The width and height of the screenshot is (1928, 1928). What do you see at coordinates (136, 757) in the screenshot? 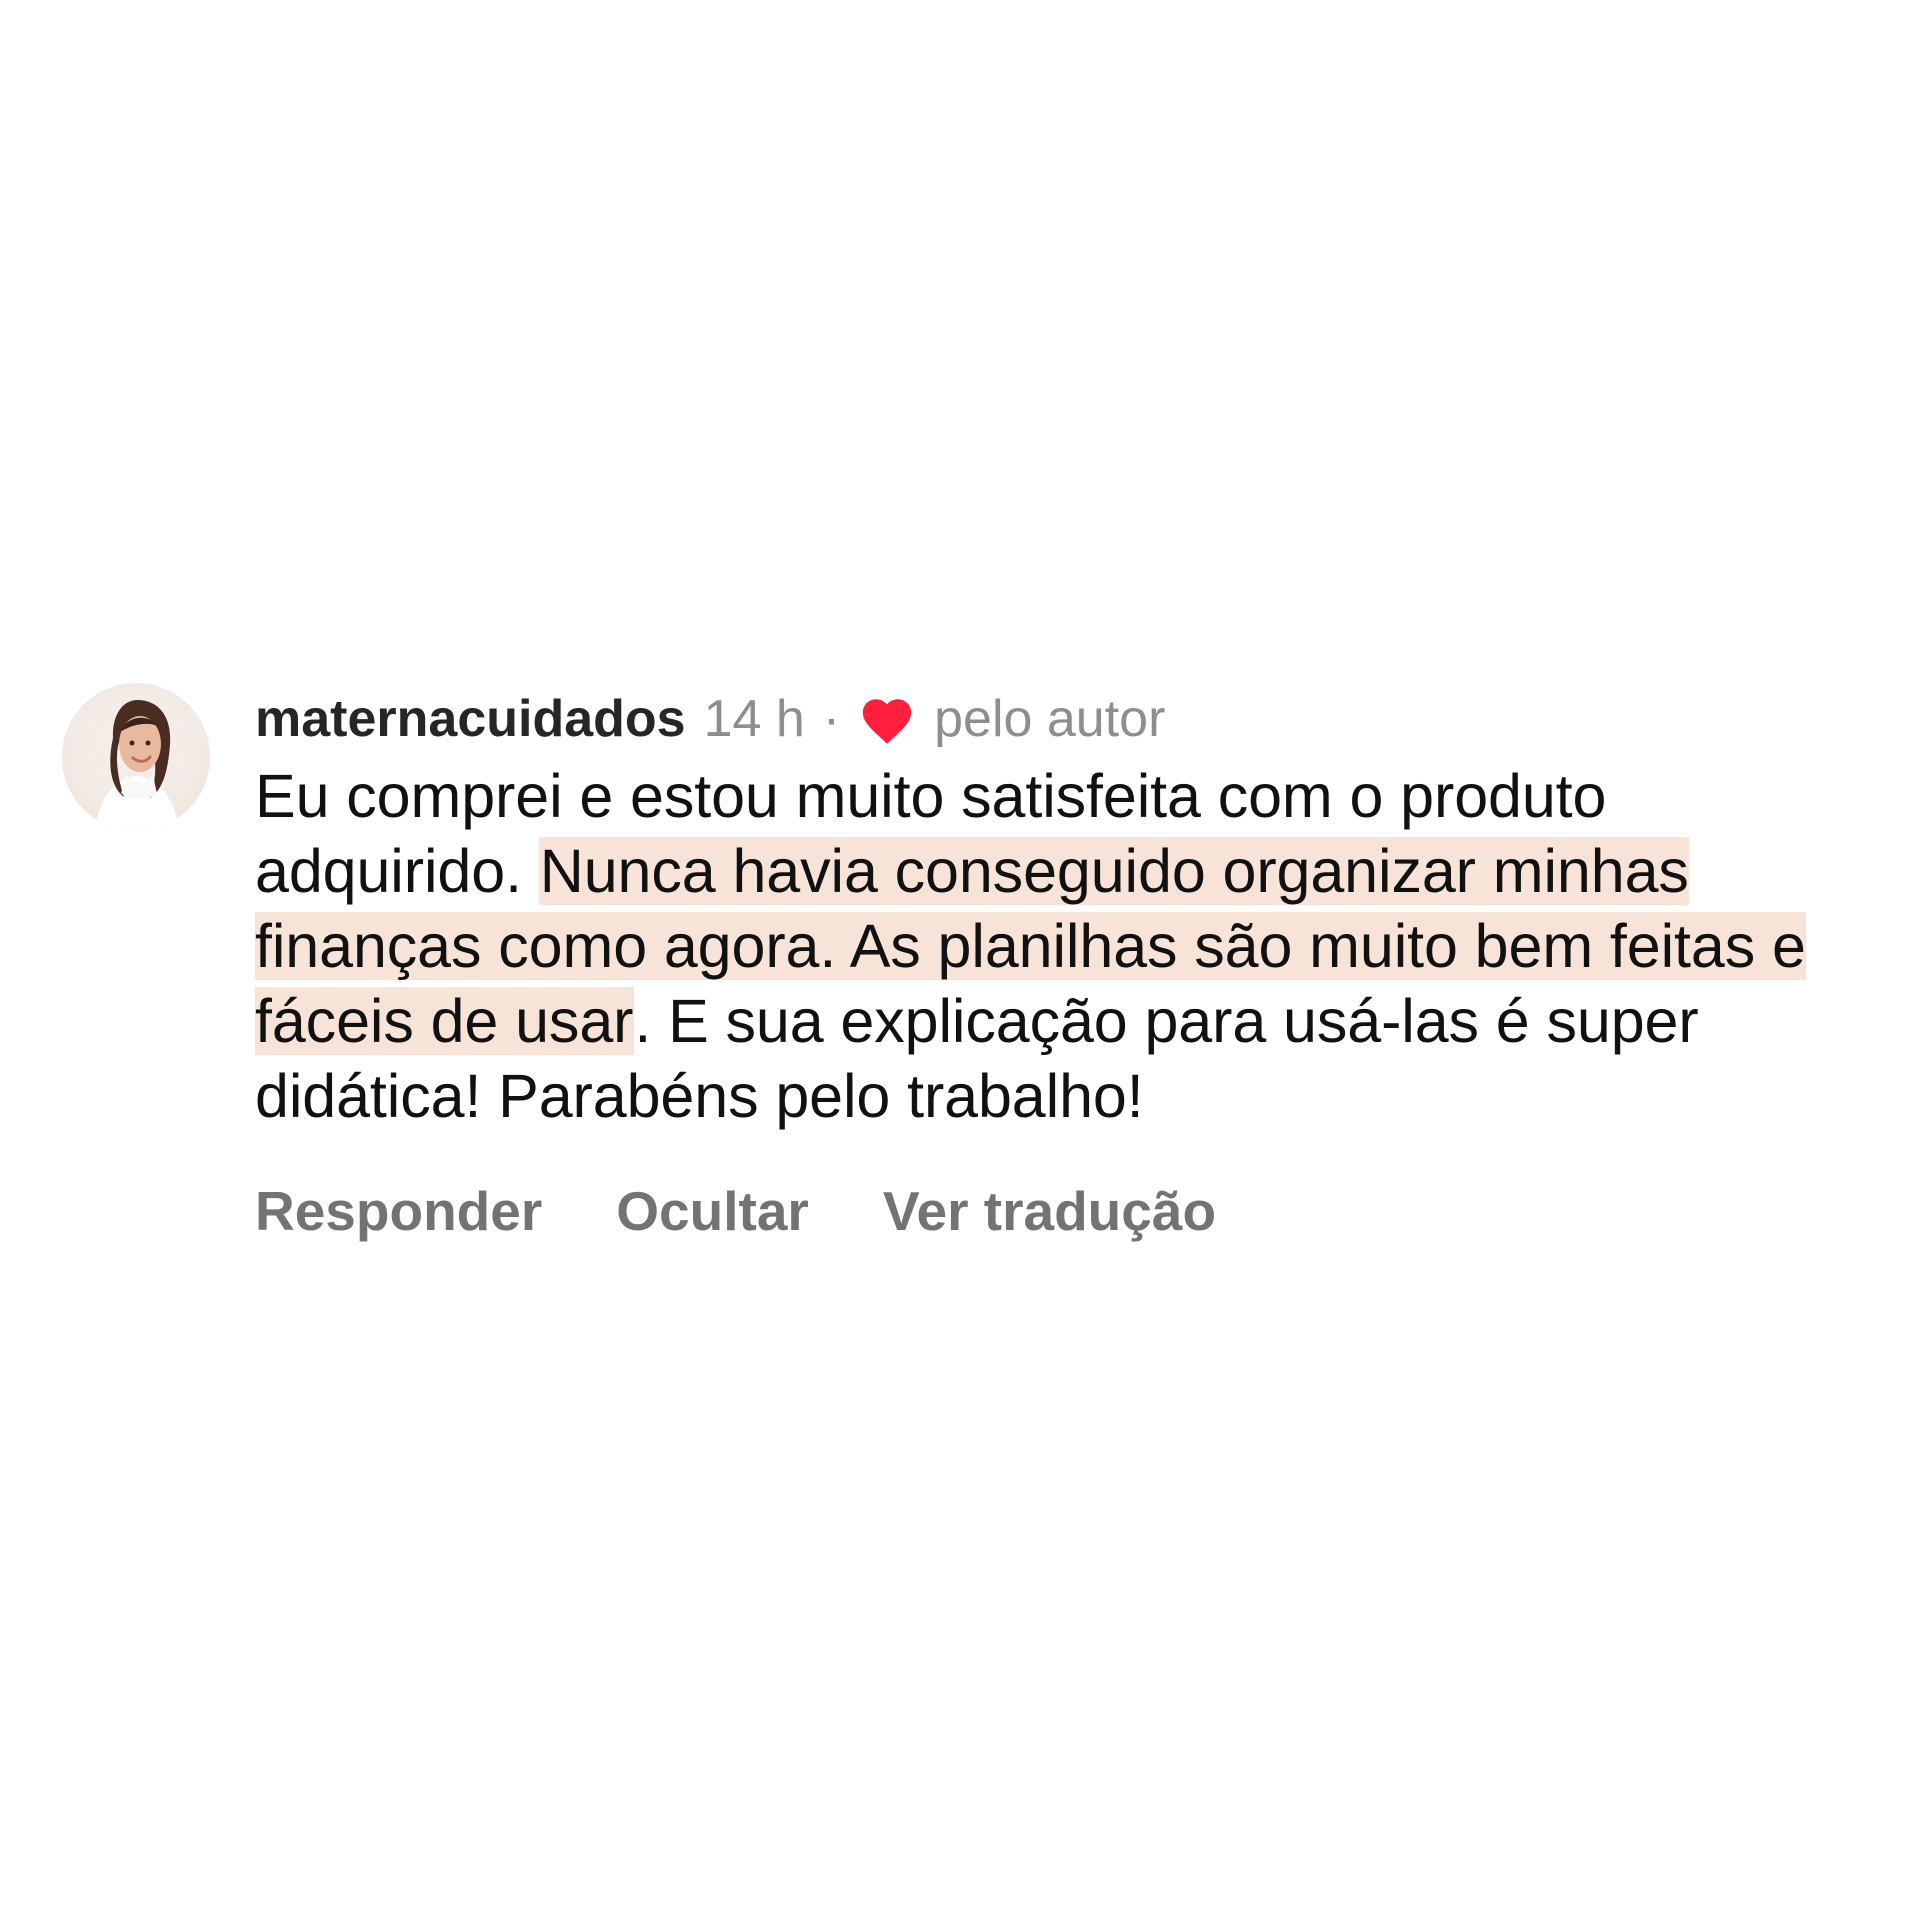
I see `avatar` at bounding box center [136, 757].